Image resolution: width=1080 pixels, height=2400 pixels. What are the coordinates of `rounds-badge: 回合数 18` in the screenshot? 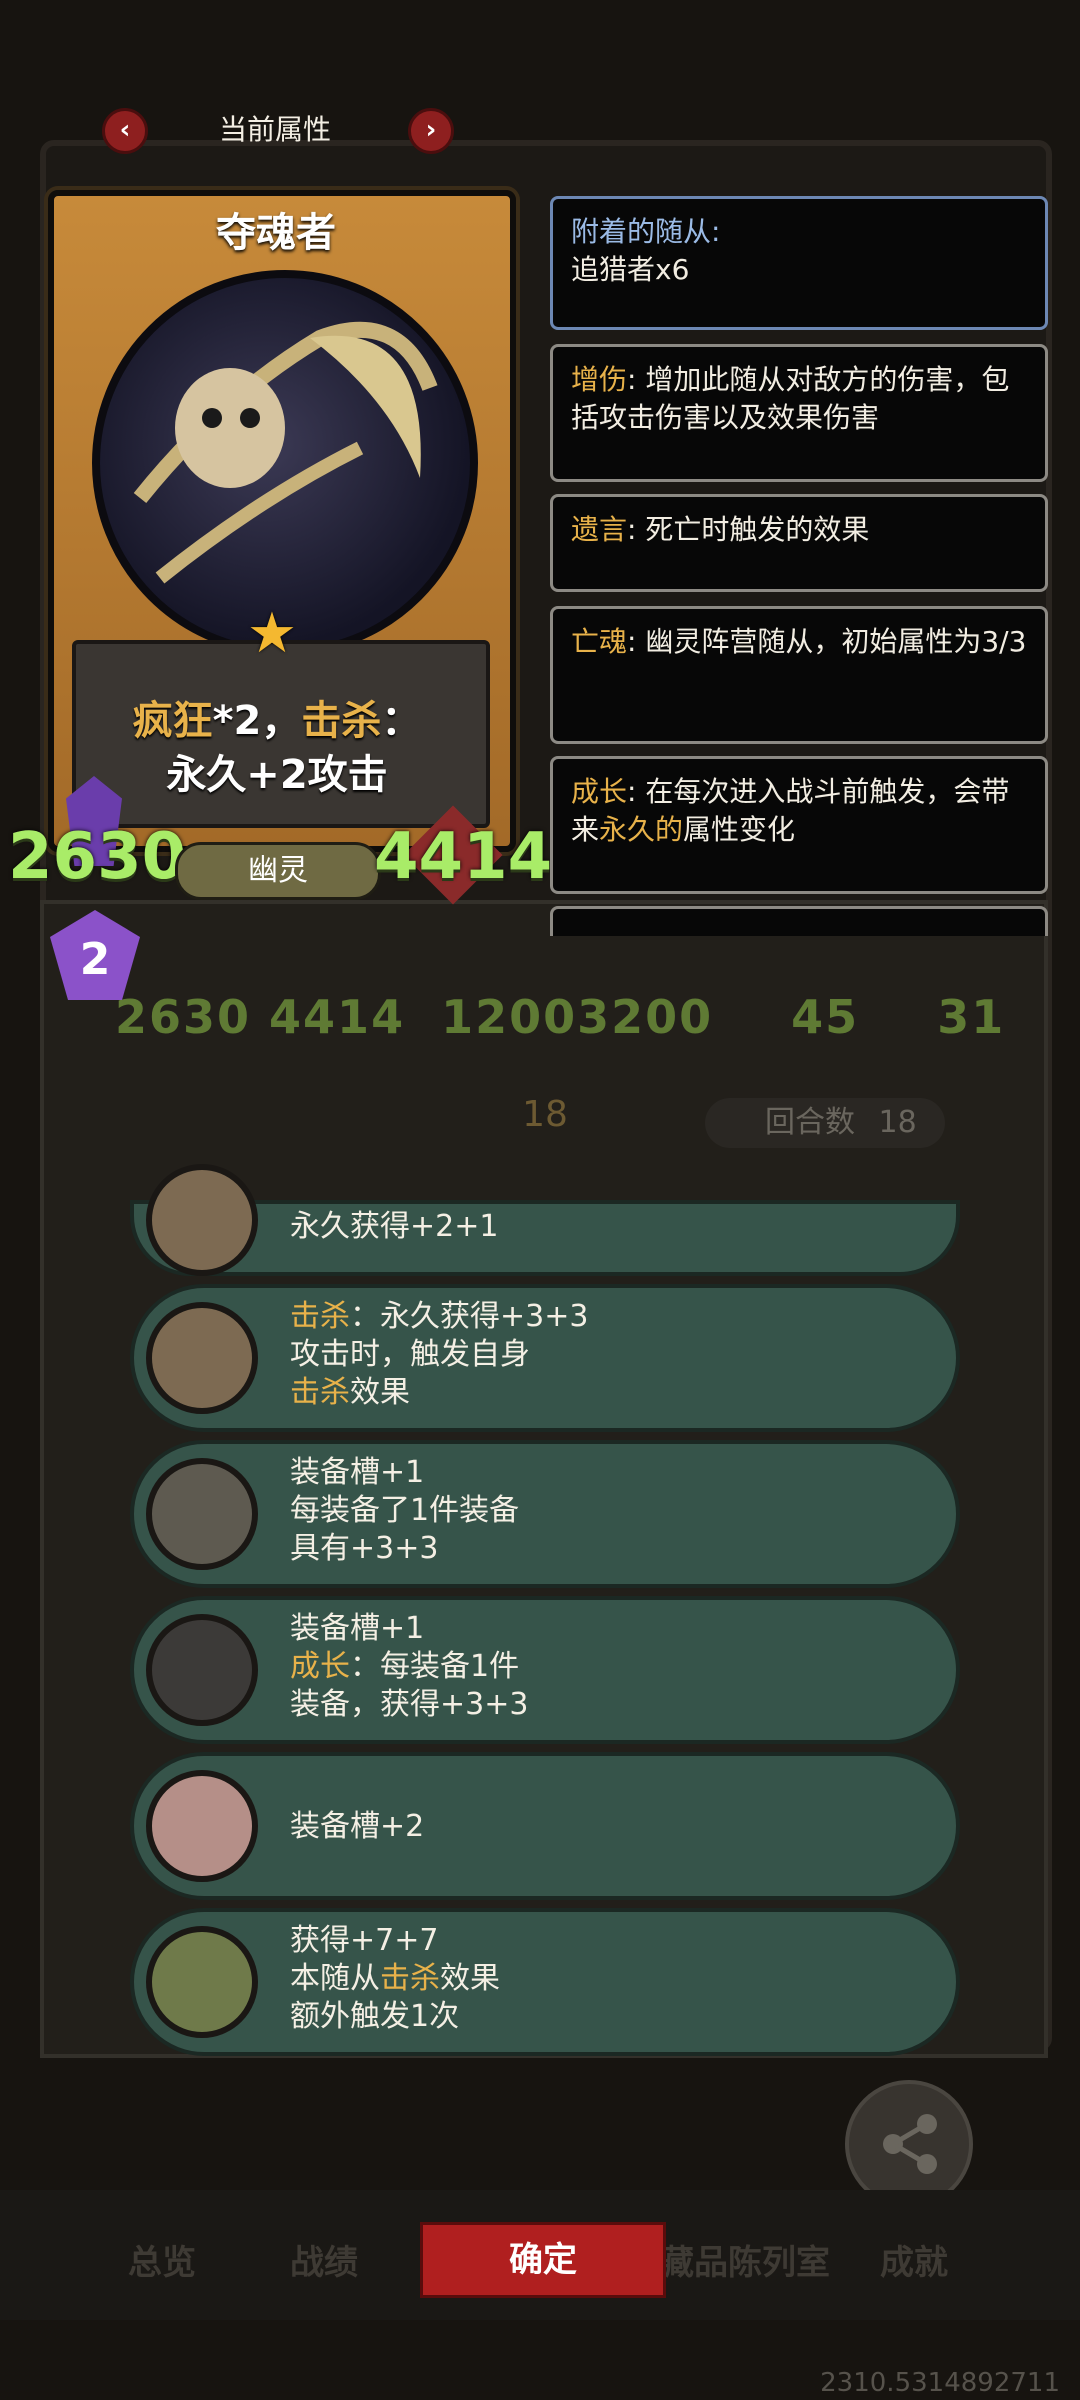 It's located at (825, 1123).